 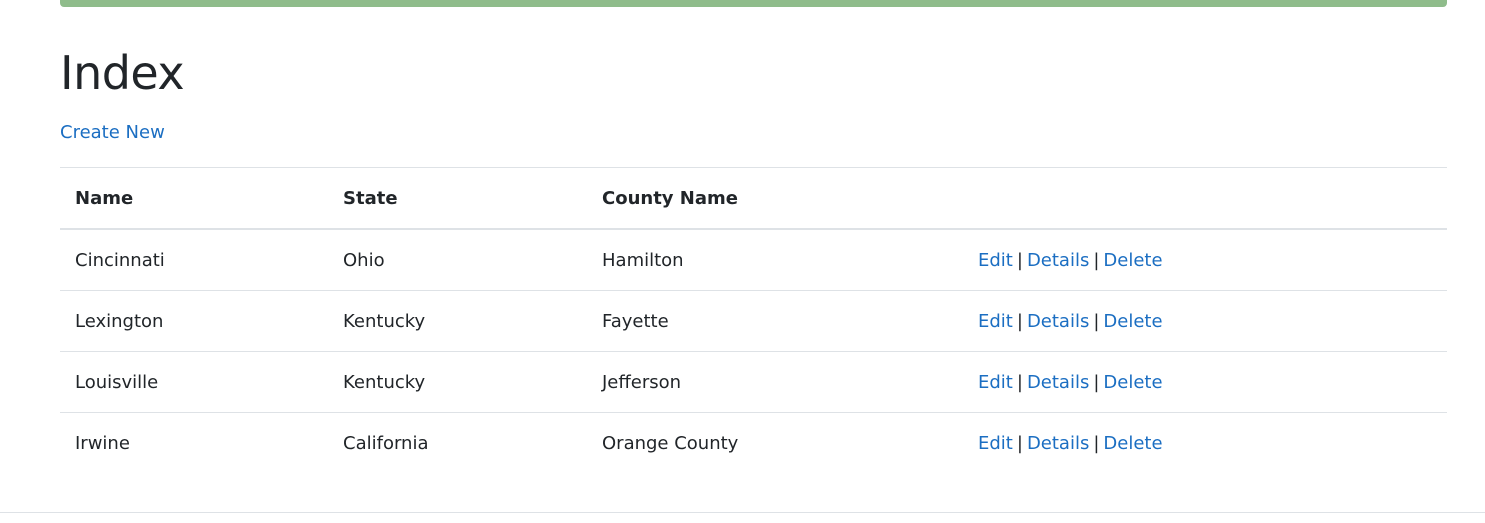 I want to click on top-accent-bar, so click(x=753, y=3).